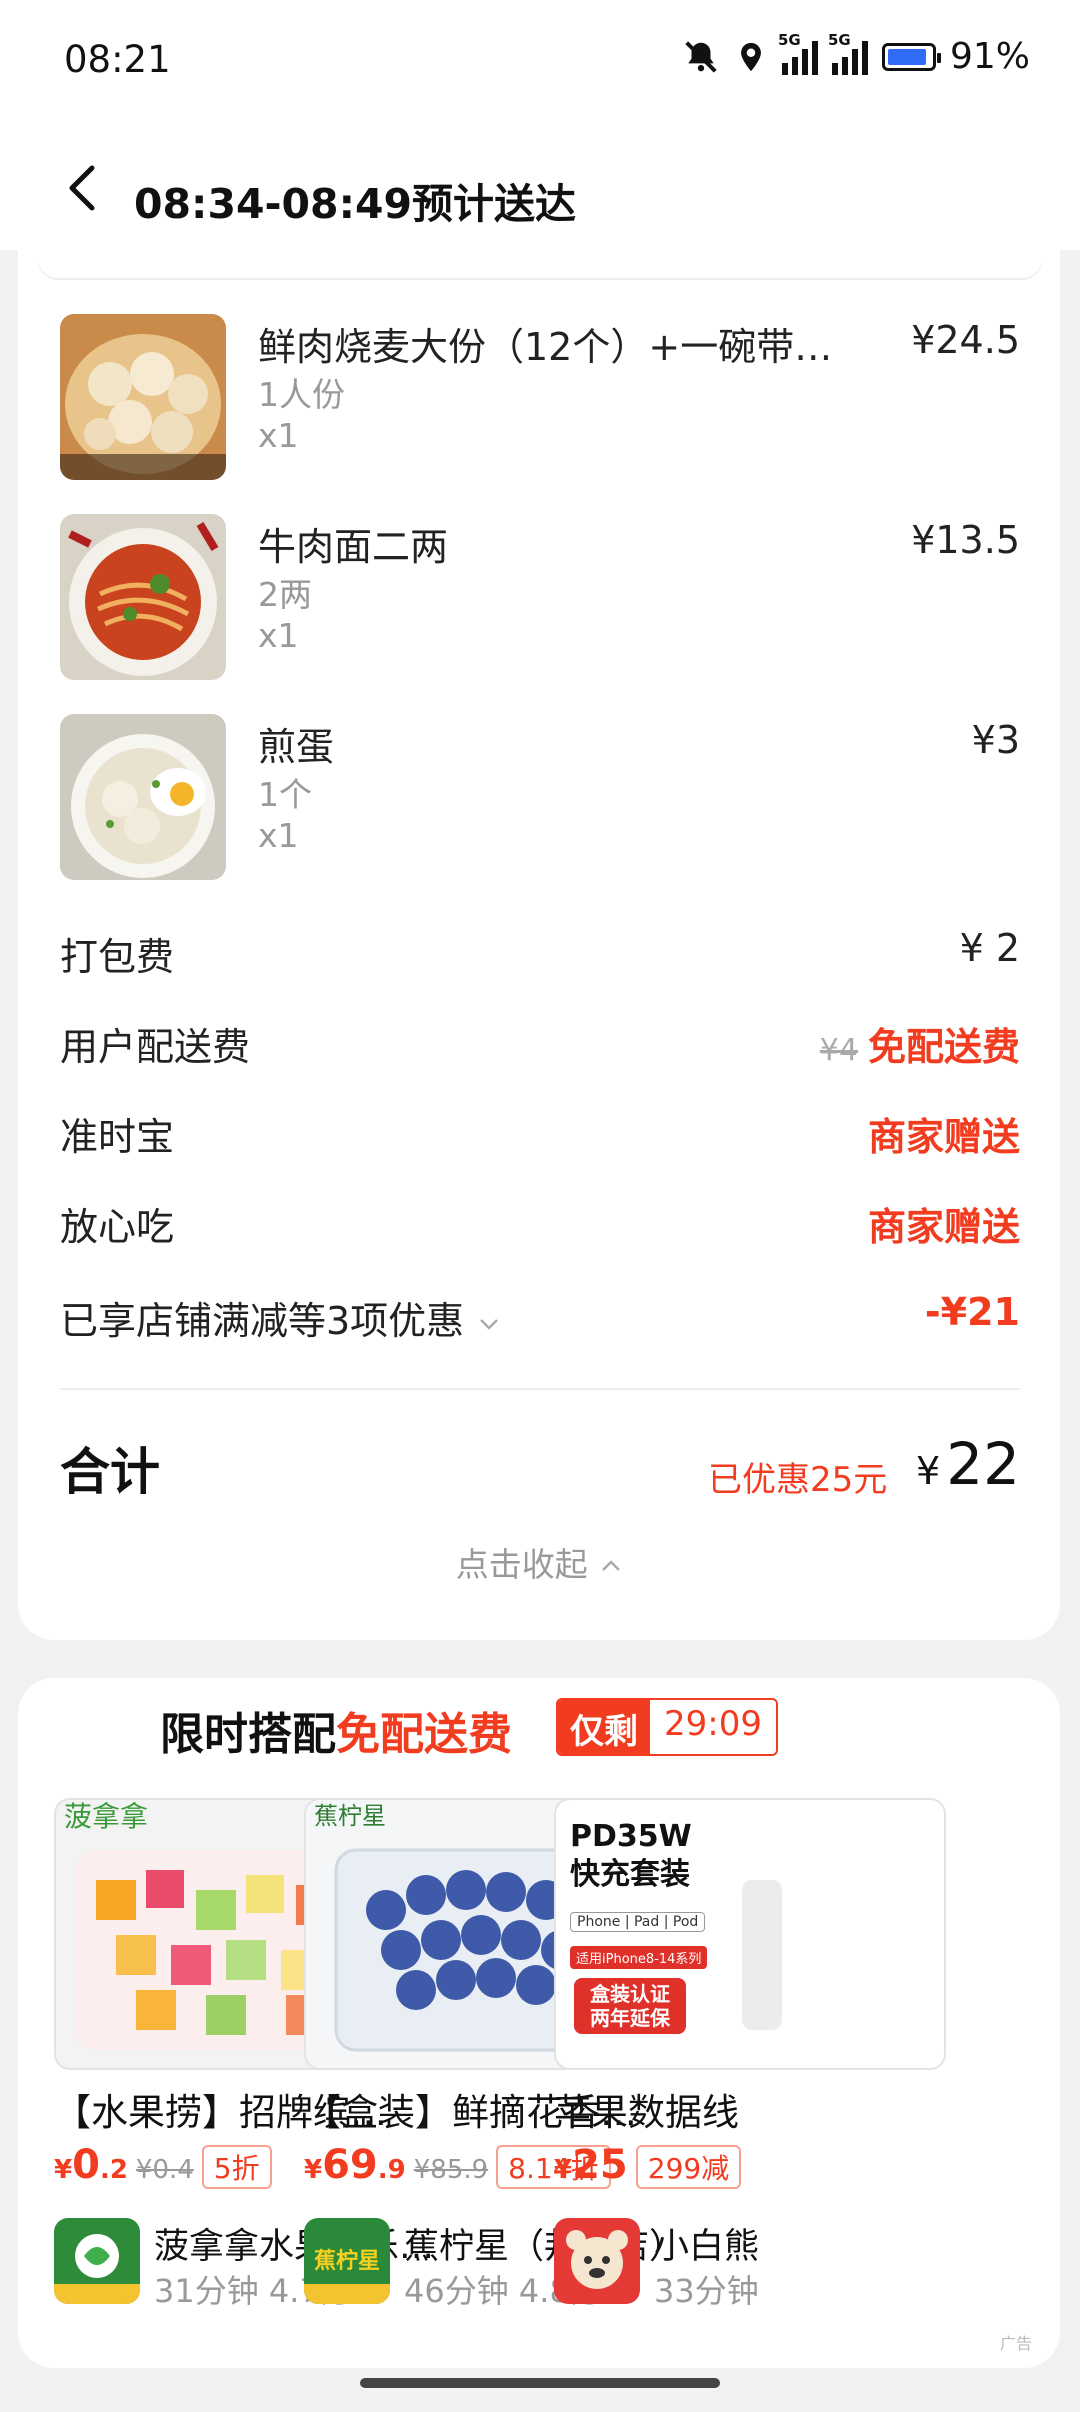 The width and height of the screenshot is (1080, 2412). I want to click on product-name: 苹果数据线, so click(646, 2112).